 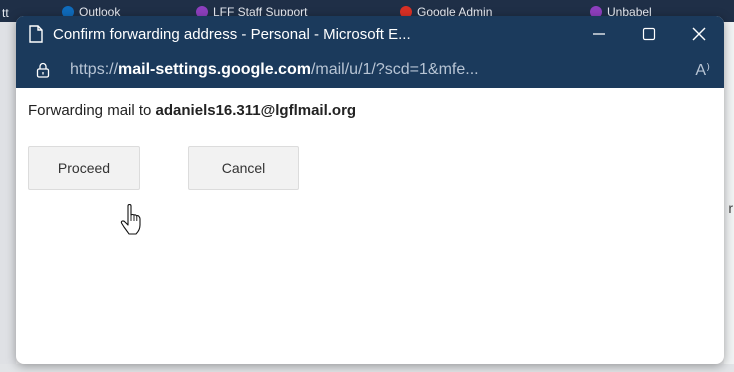 I want to click on lock-icon, so click(x=43, y=70).